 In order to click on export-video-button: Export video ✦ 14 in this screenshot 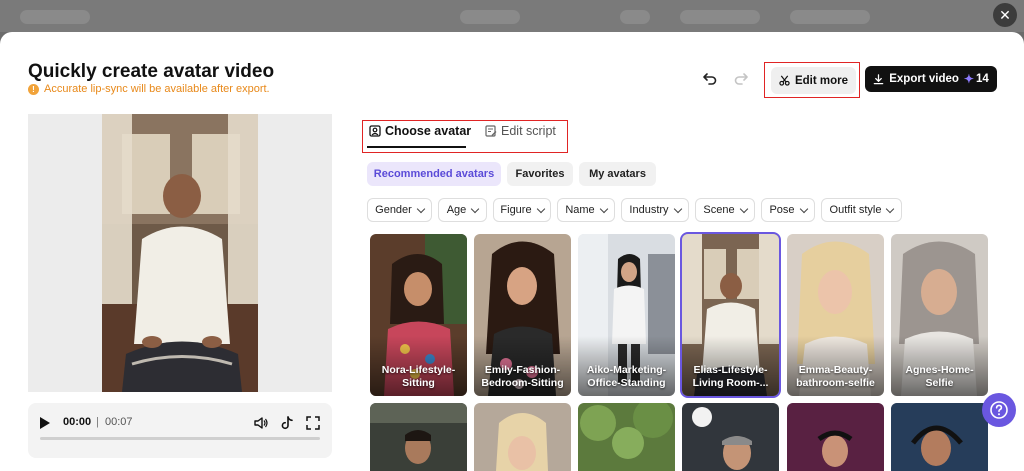, I will do `click(931, 79)`.